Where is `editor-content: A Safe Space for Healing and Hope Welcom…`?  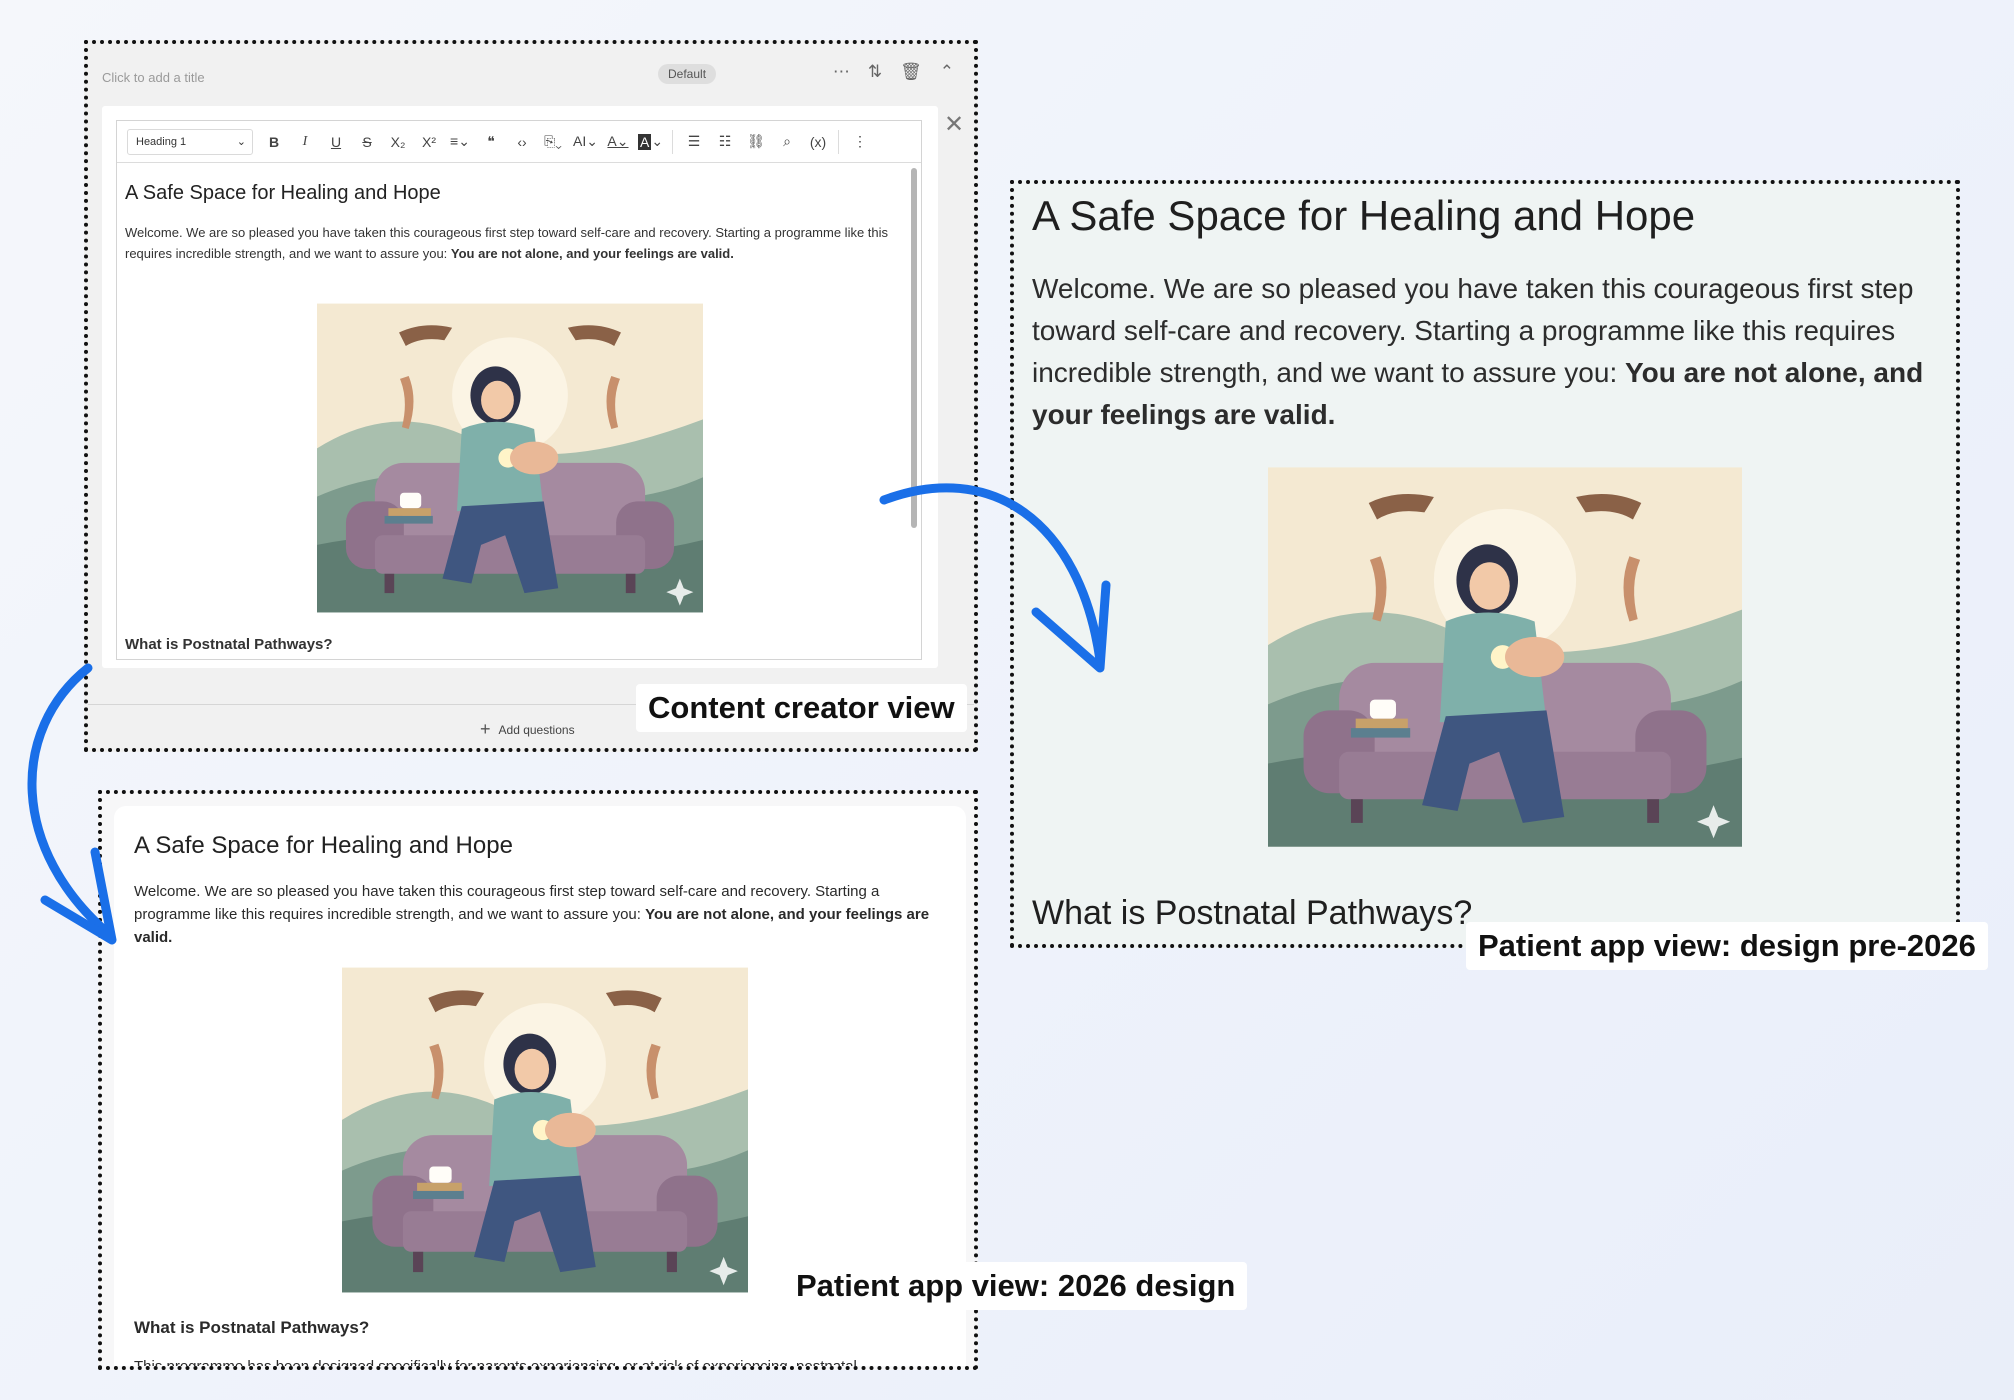
editor-content: A Safe Space for Healing and Hope Welcom… is located at coordinates (519, 411).